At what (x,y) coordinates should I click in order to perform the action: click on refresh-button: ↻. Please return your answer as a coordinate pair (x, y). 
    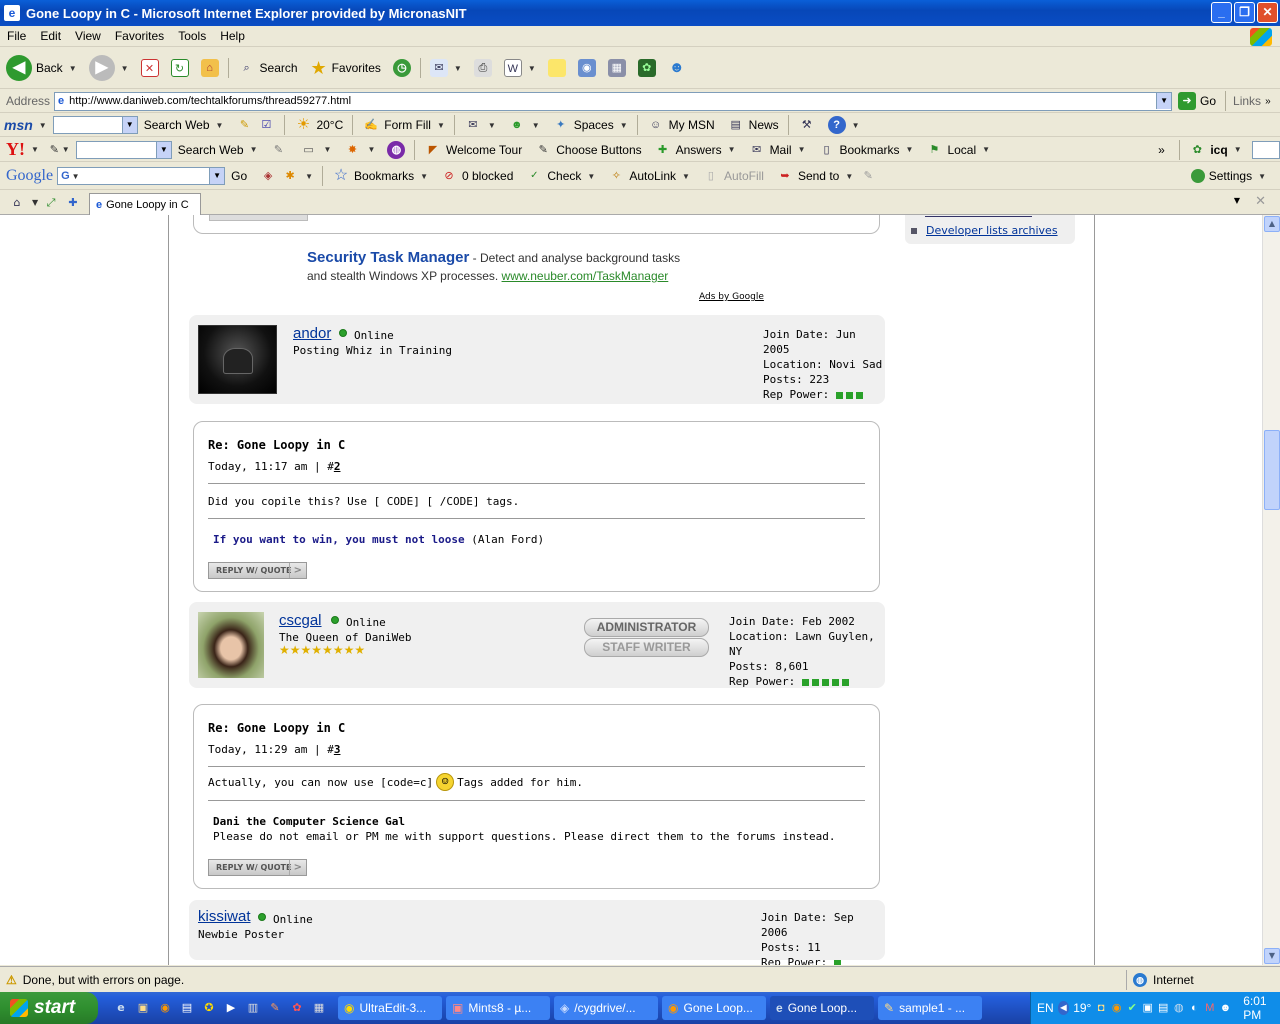
    Looking at the image, I should click on (180, 68).